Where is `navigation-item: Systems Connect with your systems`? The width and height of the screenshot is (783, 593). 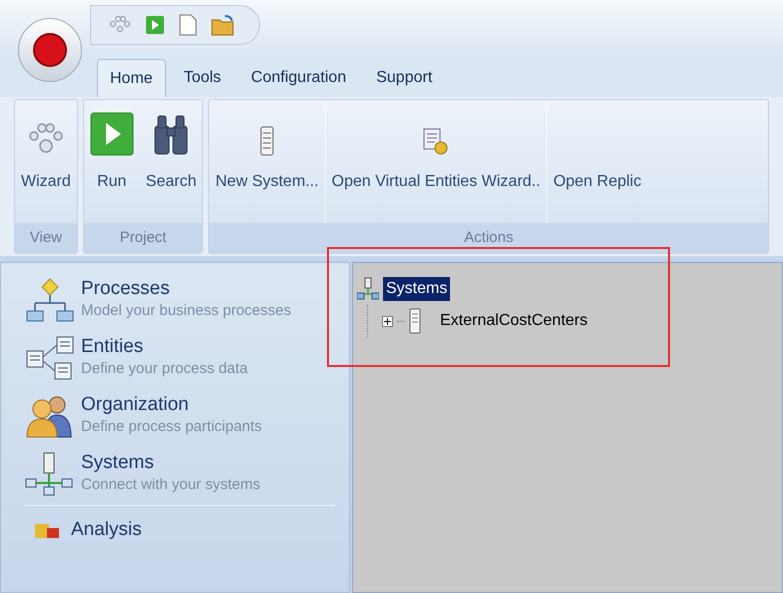 navigation-item: Systems Connect with your systems is located at coordinates (187, 474).